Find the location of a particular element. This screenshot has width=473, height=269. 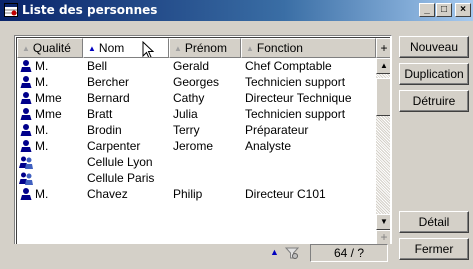

table-row: M. Chavez Philip Directeur C101 is located at coordinates (197, 194).